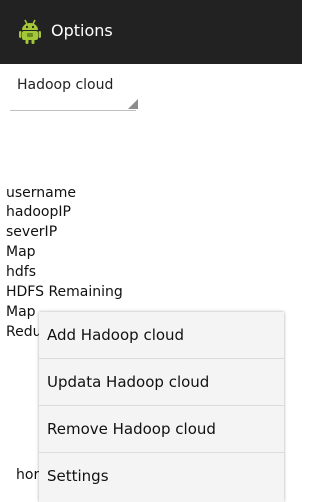 The image size is (320, 502). Describe the element at coordinates (64, 292) in the screenshot. I see `info-hdfs-remaining-label: HDFS Remaining` at that location.